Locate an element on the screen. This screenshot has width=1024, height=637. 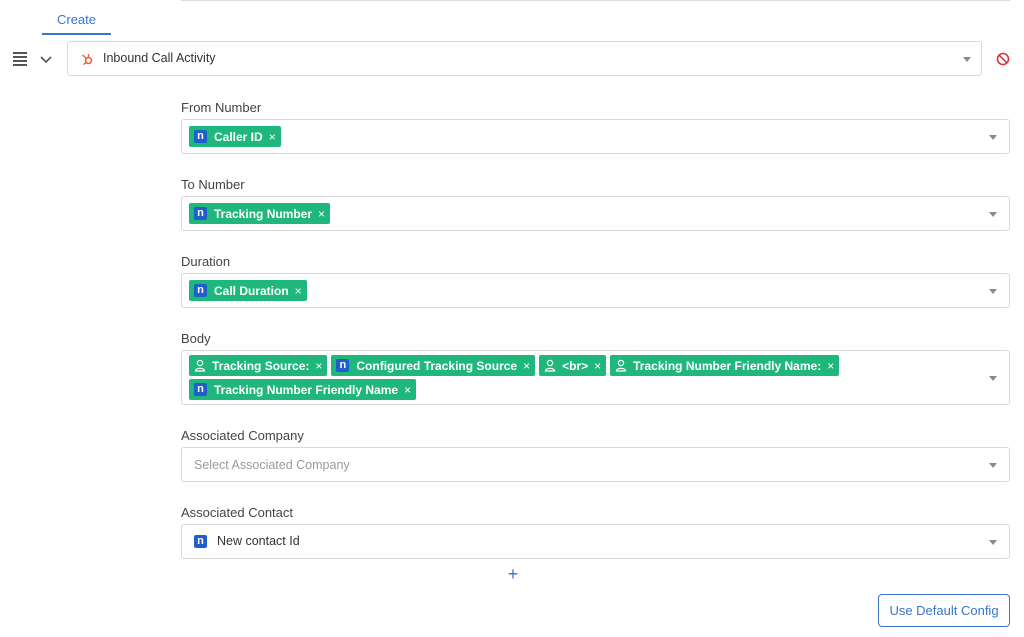
from-number-field: n Caller ID × is located at coordinates (595, 136).